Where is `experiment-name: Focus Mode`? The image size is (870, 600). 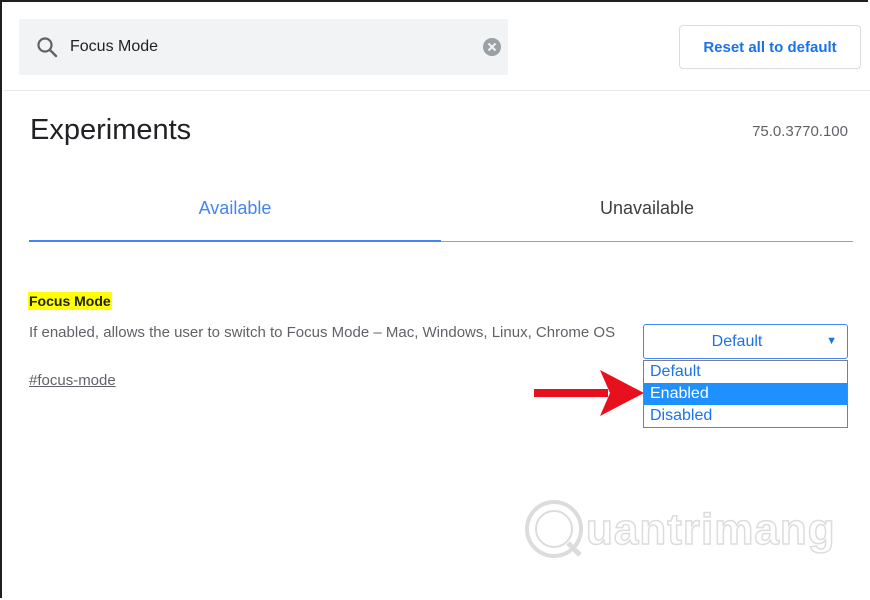
experiment-name: Focus Mode is located at coordinates (70, 301).